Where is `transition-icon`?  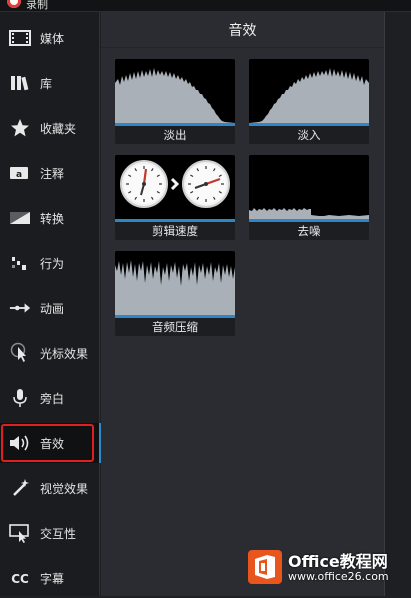 transition-icon is located at coordinates (20, 218).